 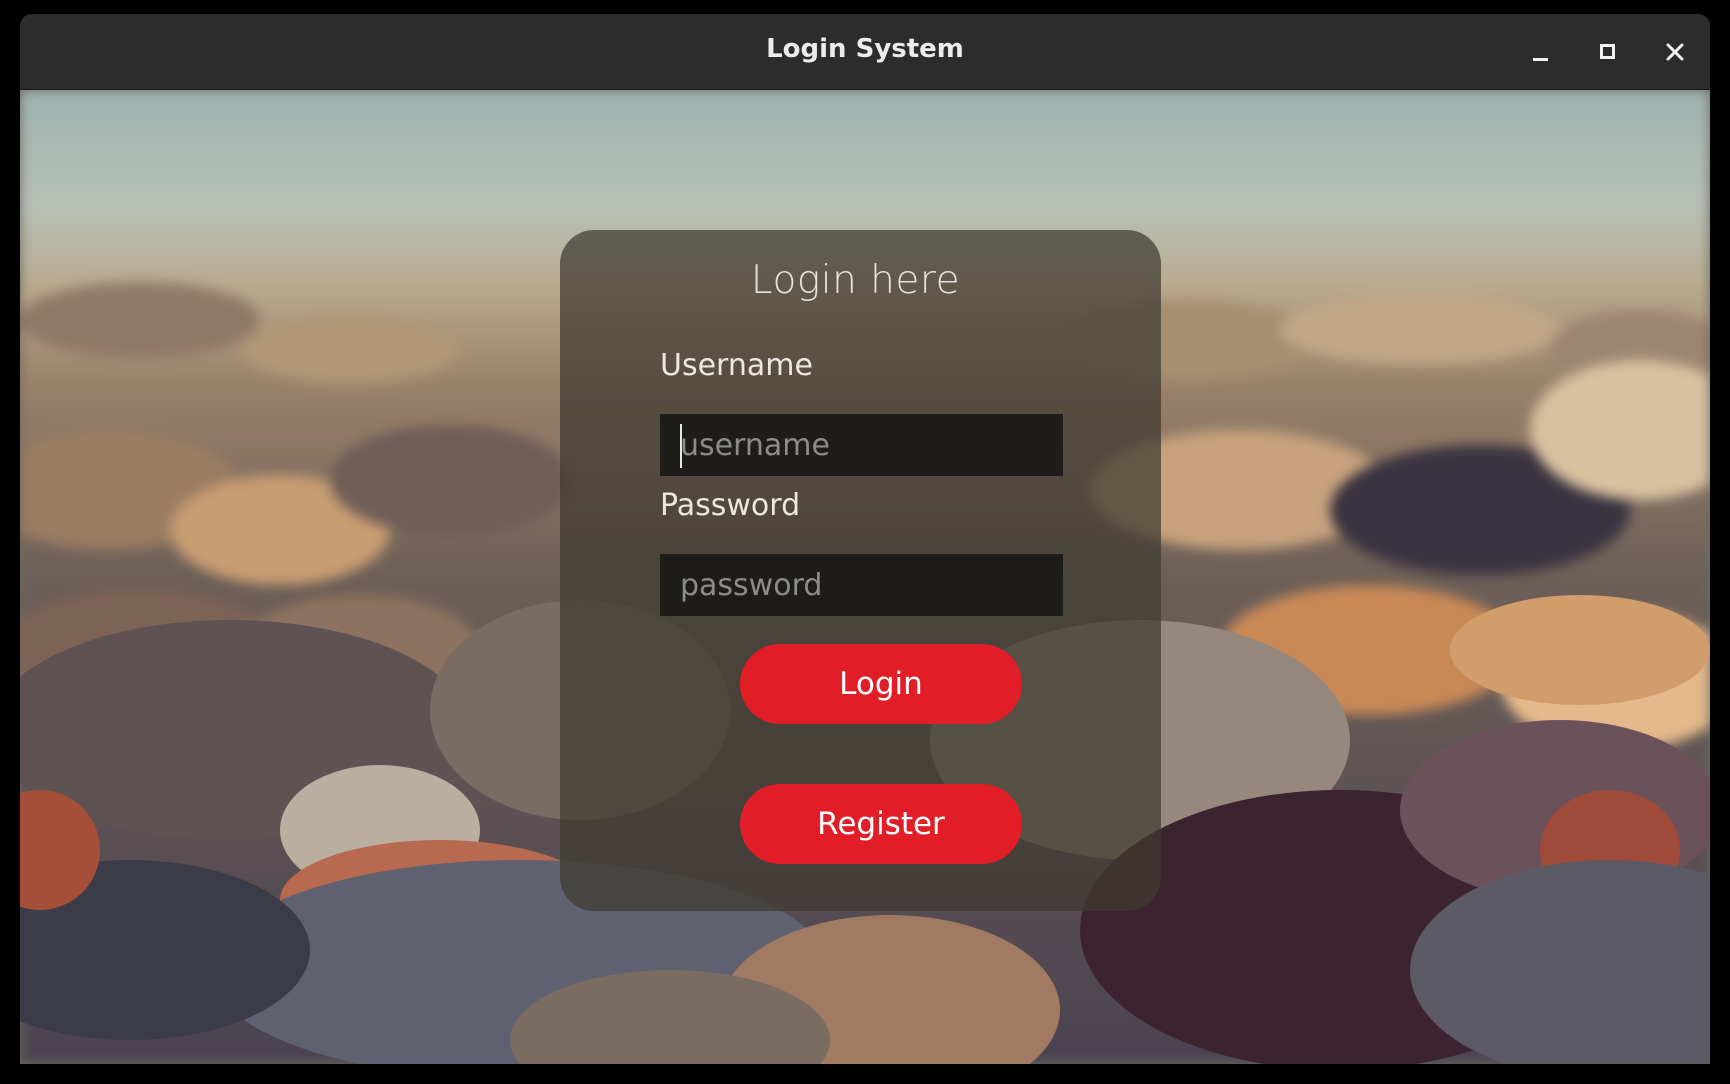 What do you see at coordinates (865, 49) in the screenshot?
I see `window-title: Login System` at bounding box center [865, 49].